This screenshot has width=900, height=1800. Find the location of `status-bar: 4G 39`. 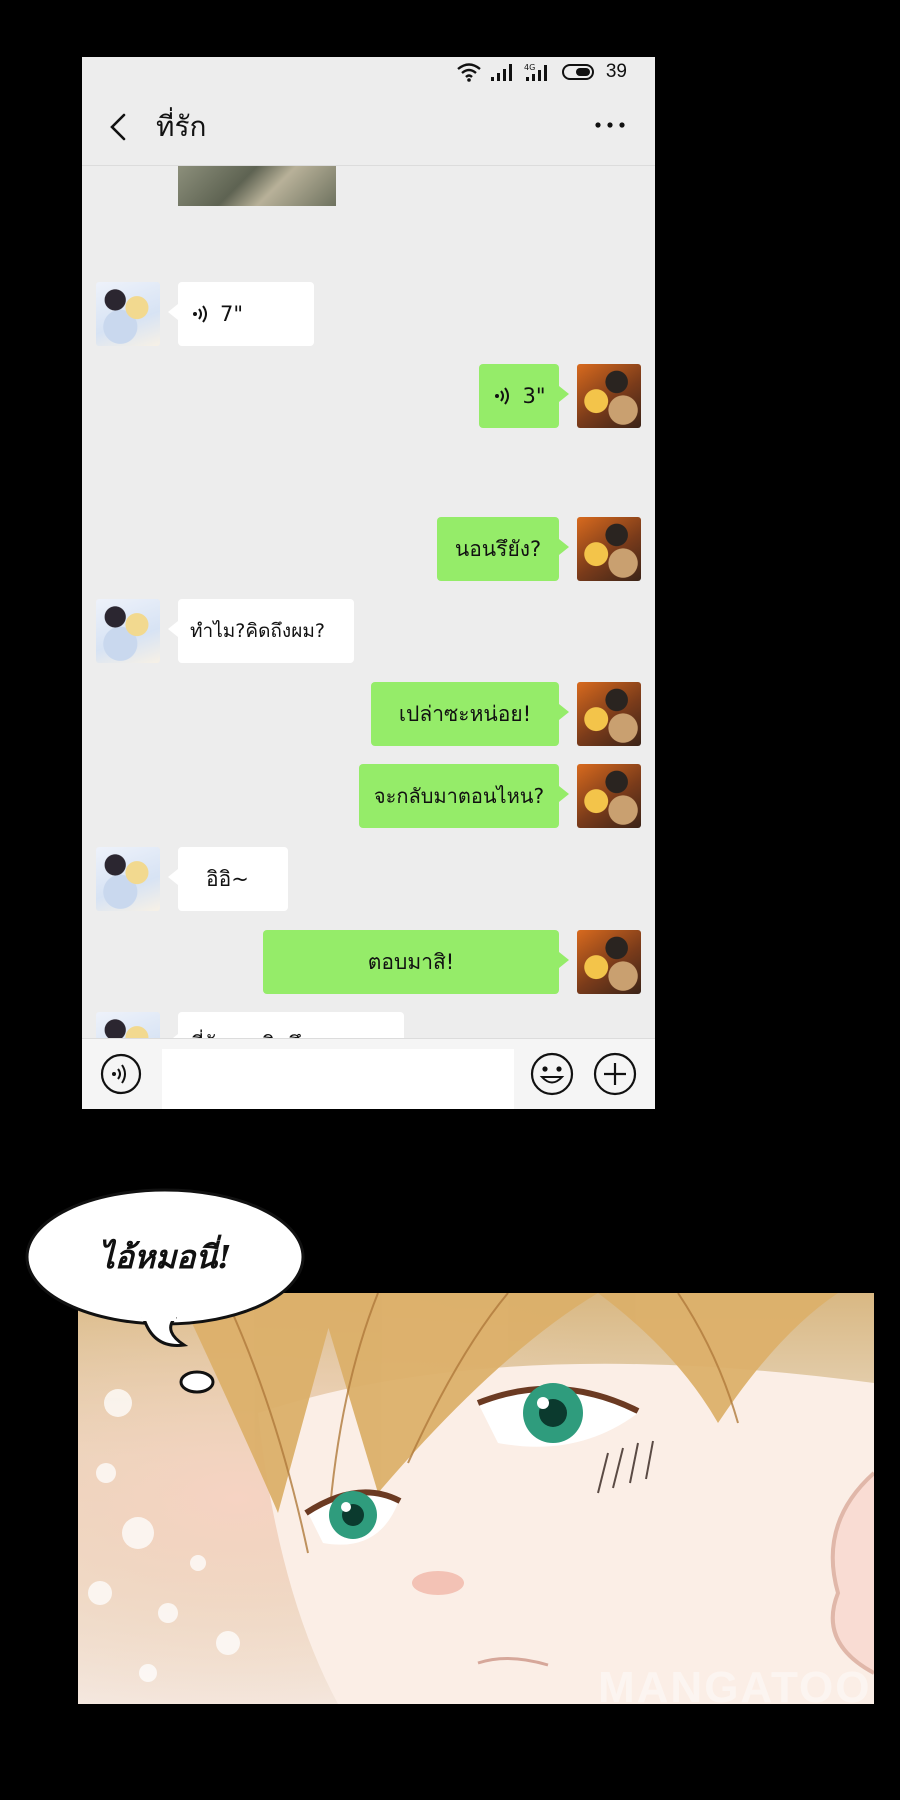

status-bar: 4G 39 is located at coordinates (368, 72).